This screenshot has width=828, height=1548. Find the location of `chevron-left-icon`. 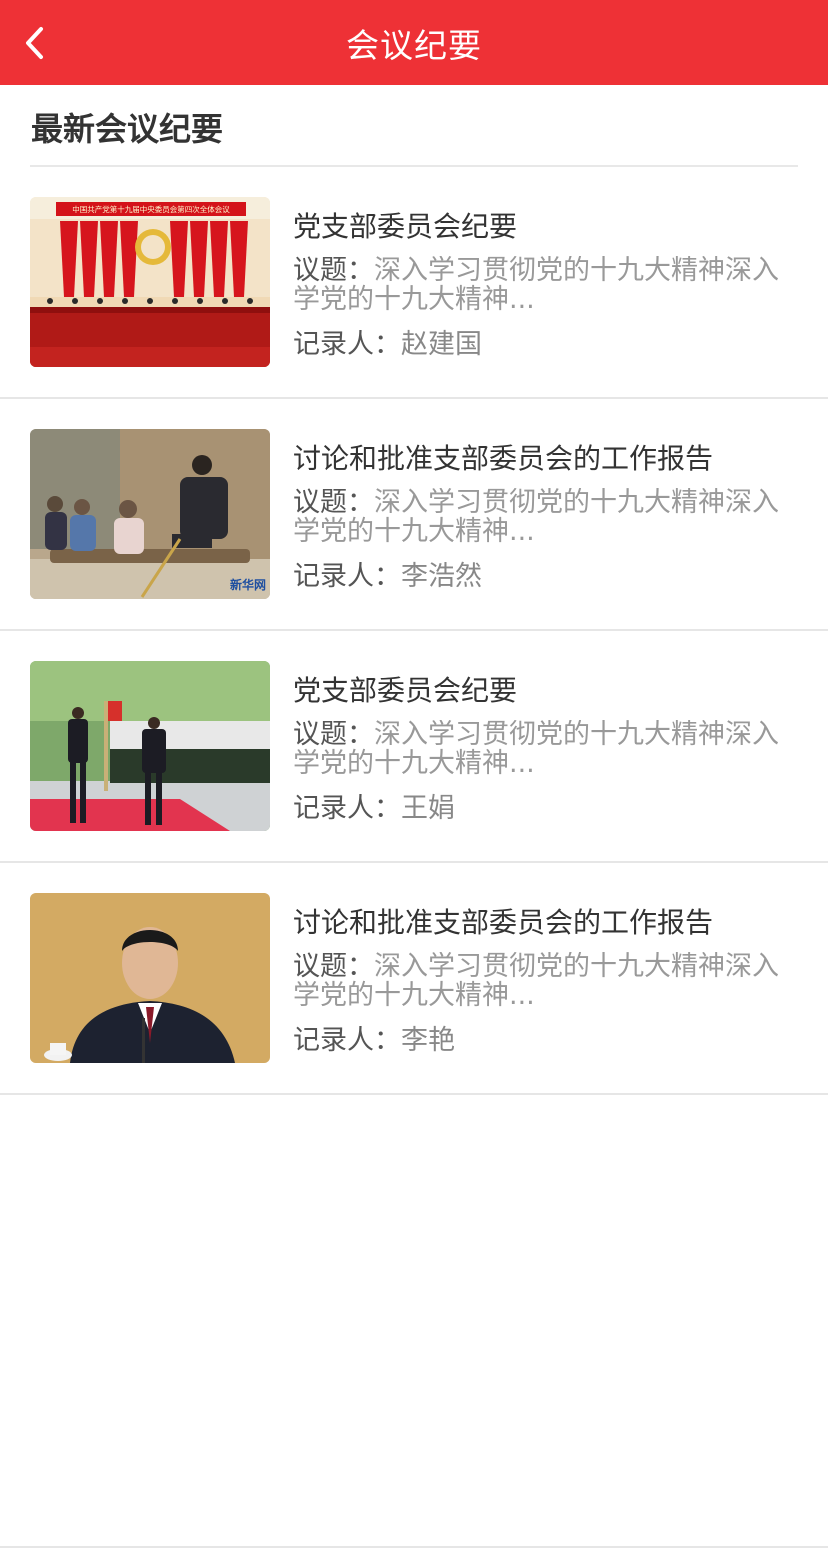

chevron-left-icon is located at coordinates (34, 42).